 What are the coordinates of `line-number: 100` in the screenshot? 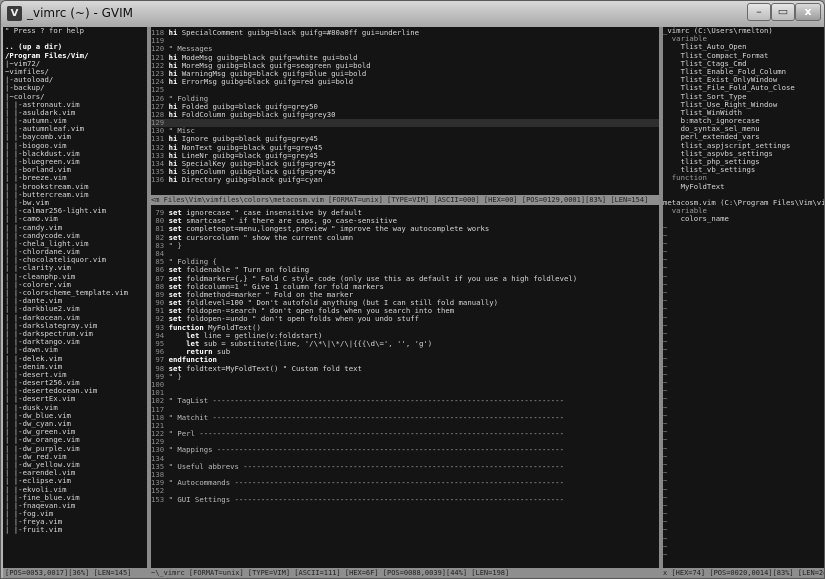 It's located at (160, 384).